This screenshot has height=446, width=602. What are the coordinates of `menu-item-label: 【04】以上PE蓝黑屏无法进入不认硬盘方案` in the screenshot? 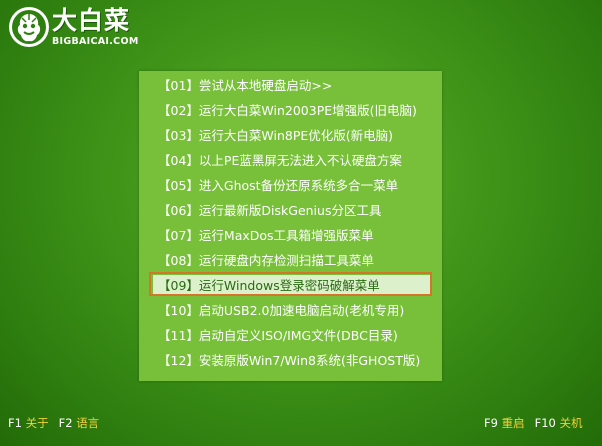 It's located at (280, 160).